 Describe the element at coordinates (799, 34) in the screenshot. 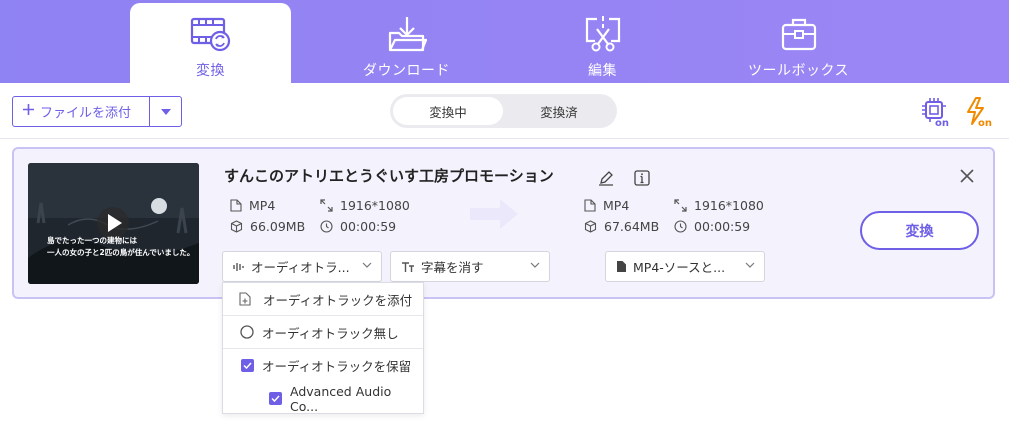

I see `toolbox-icon` at that location.